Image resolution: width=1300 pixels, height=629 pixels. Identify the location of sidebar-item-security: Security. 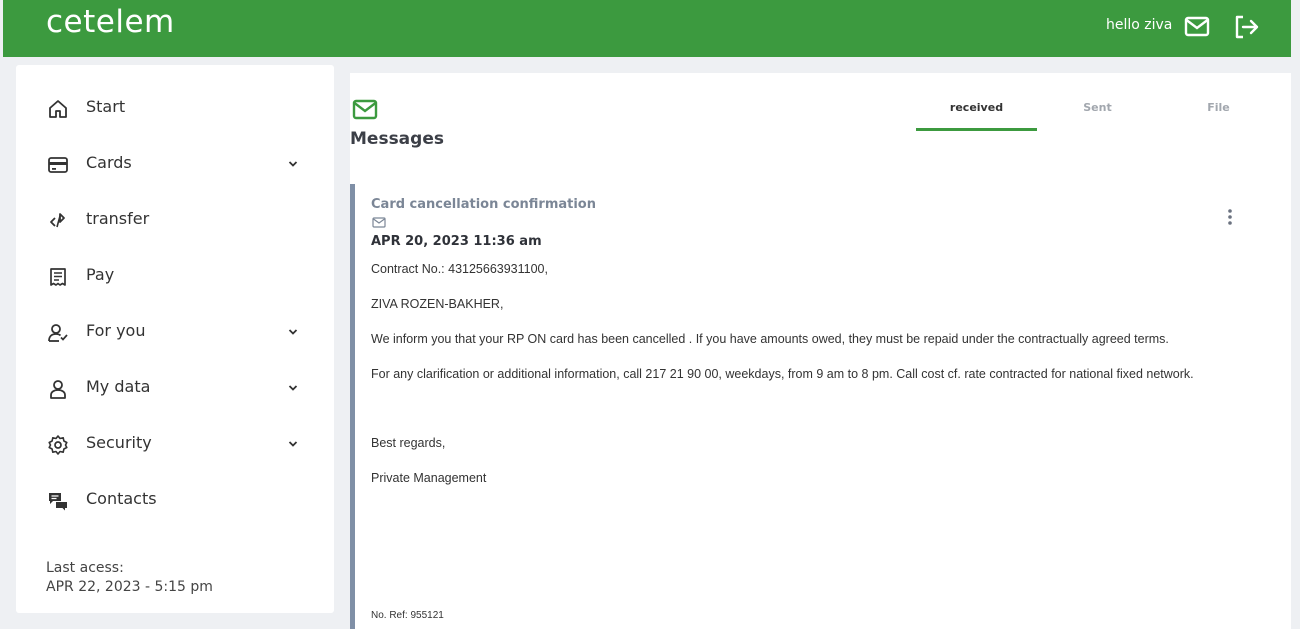
(175, 444).